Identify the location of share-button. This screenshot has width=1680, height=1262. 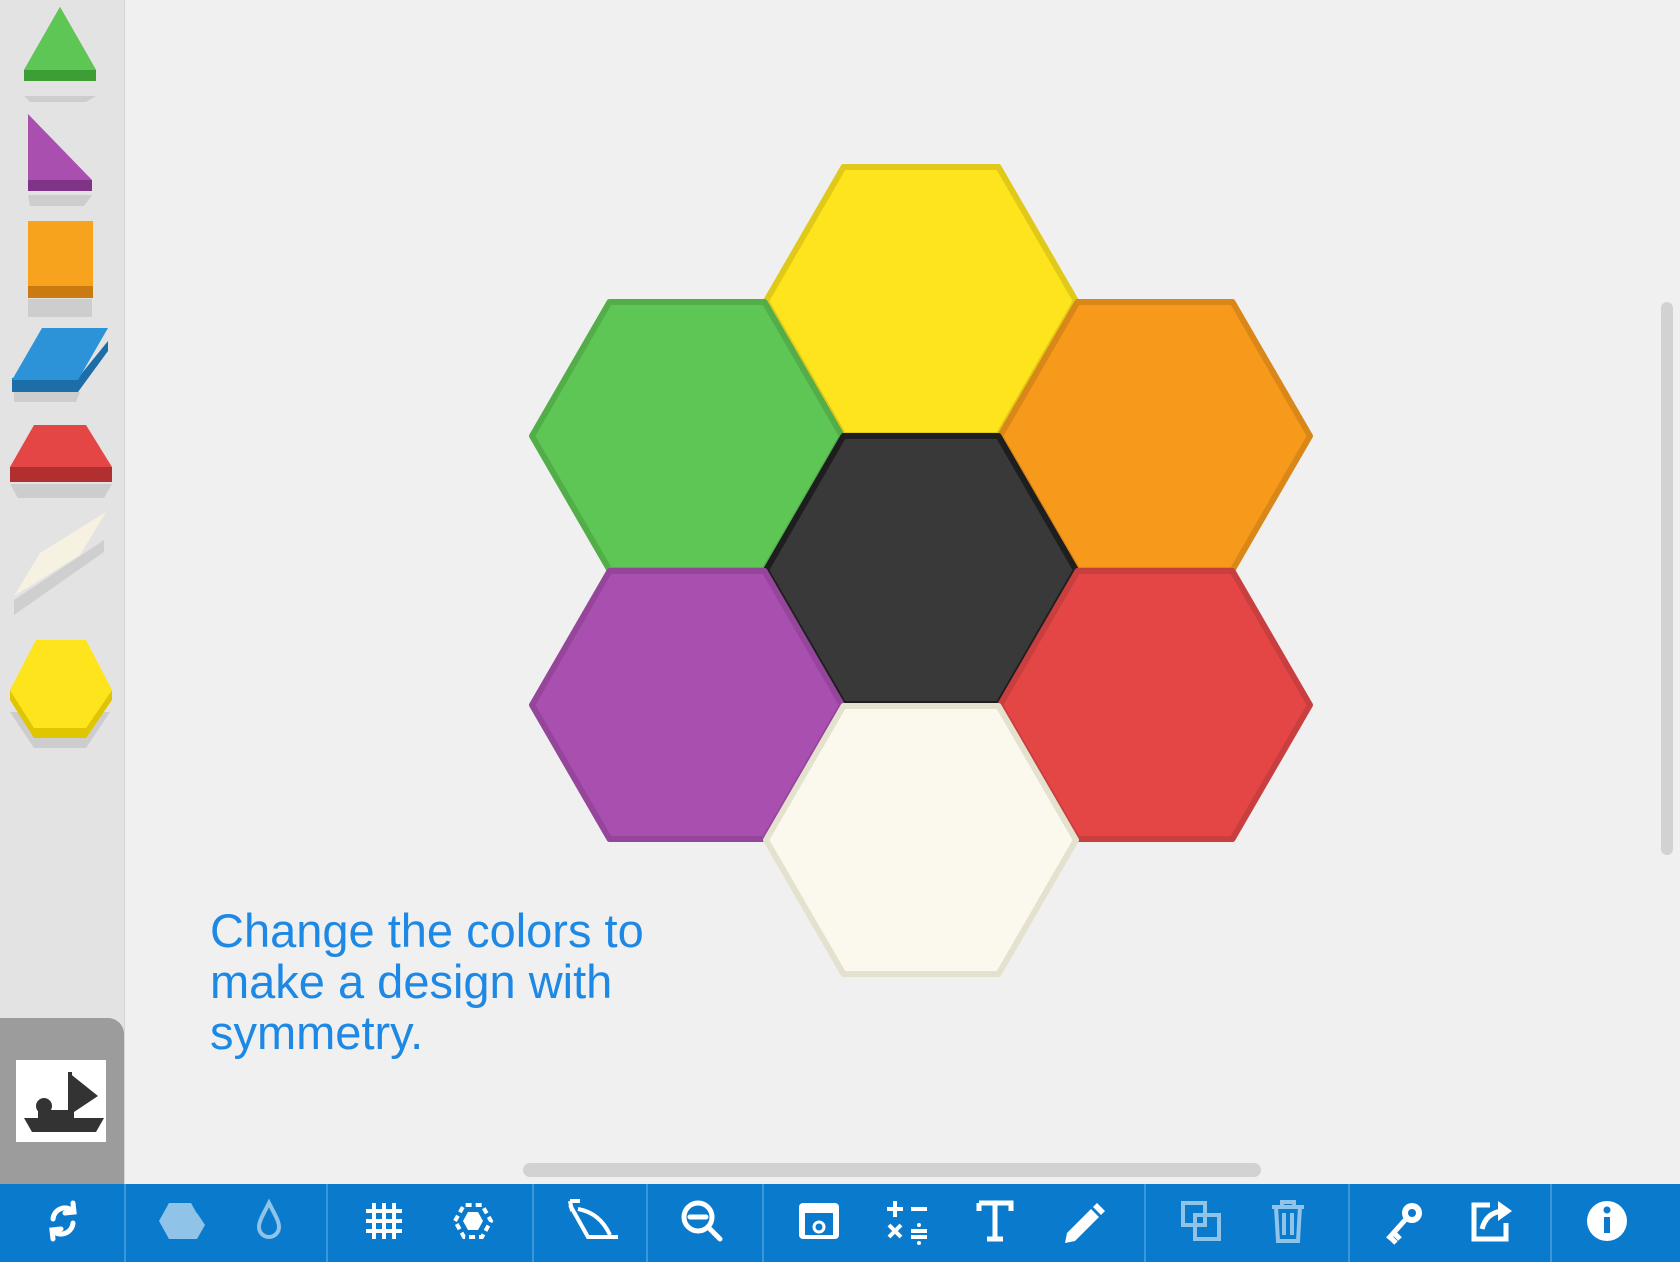
(1492, 1223).